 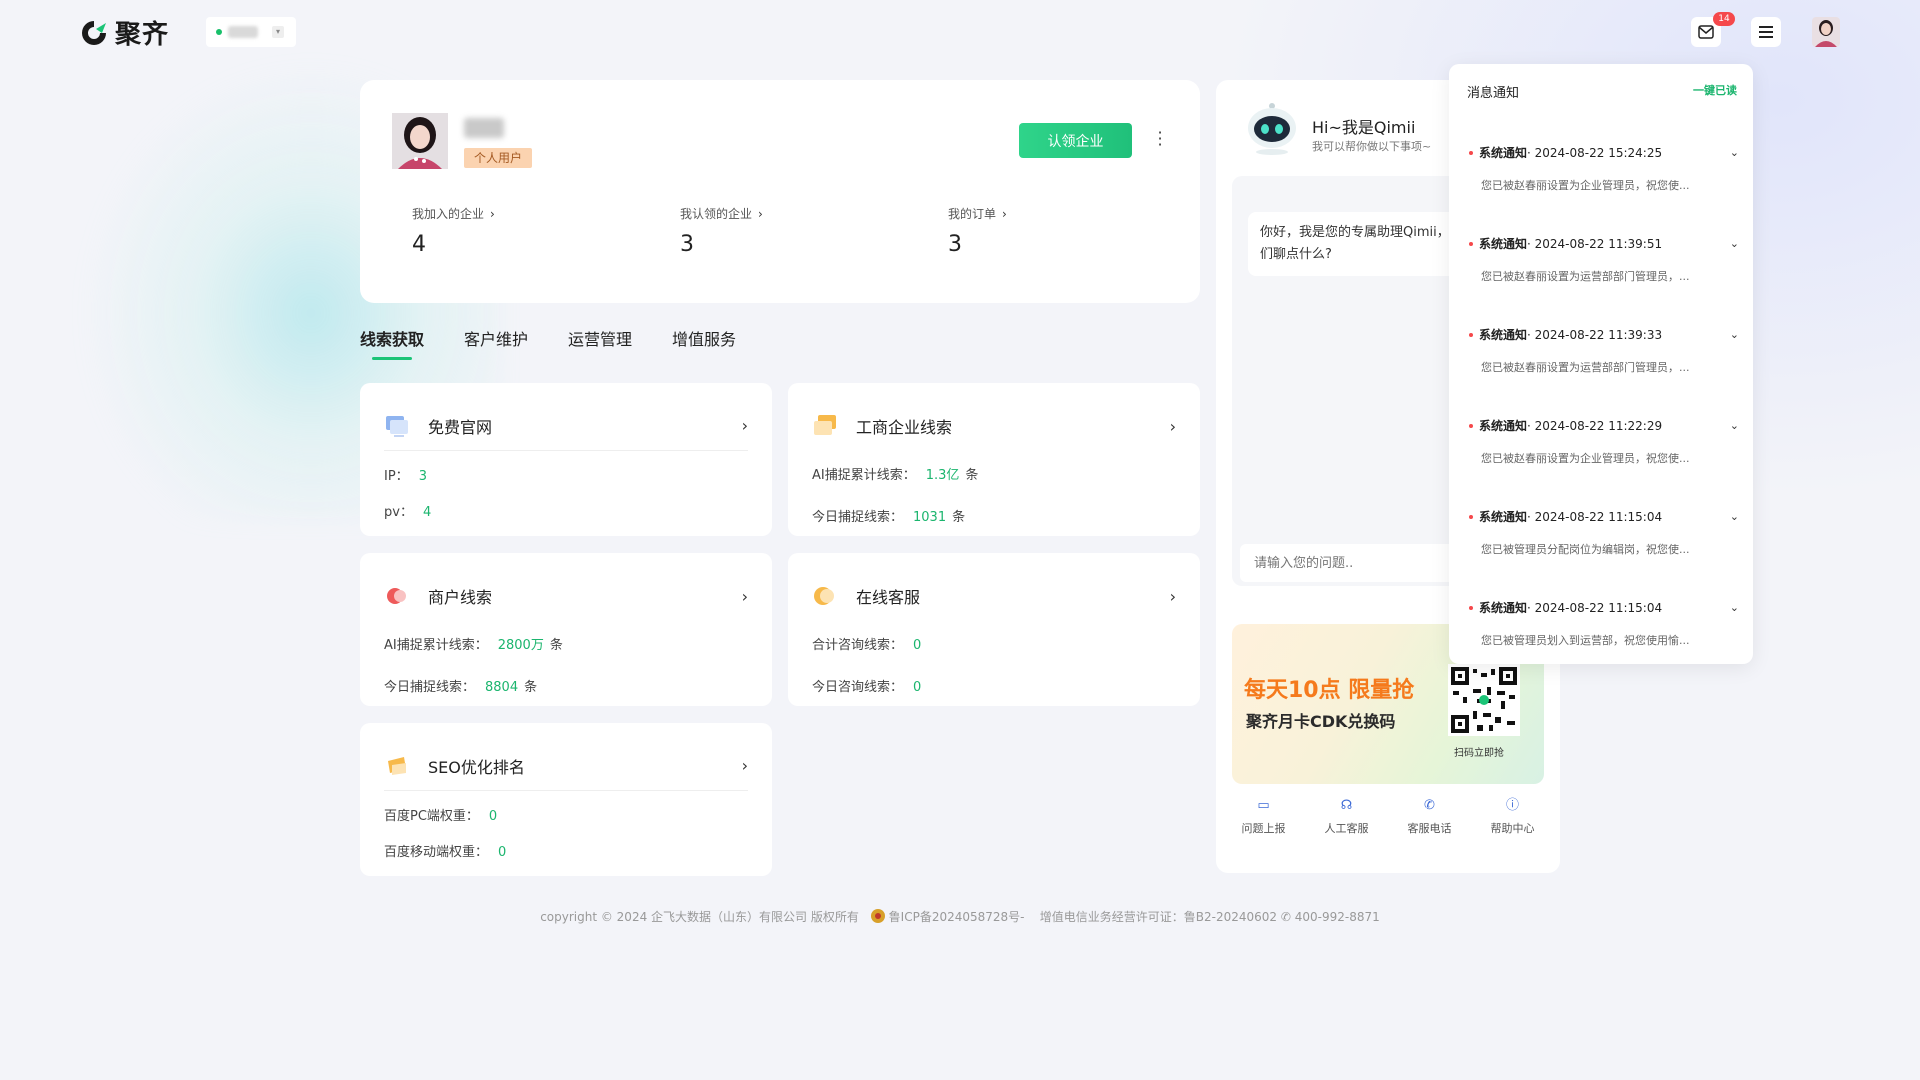 I want to click on claim-enterprise-button: 认领企业, so click(x=1075, y=140).